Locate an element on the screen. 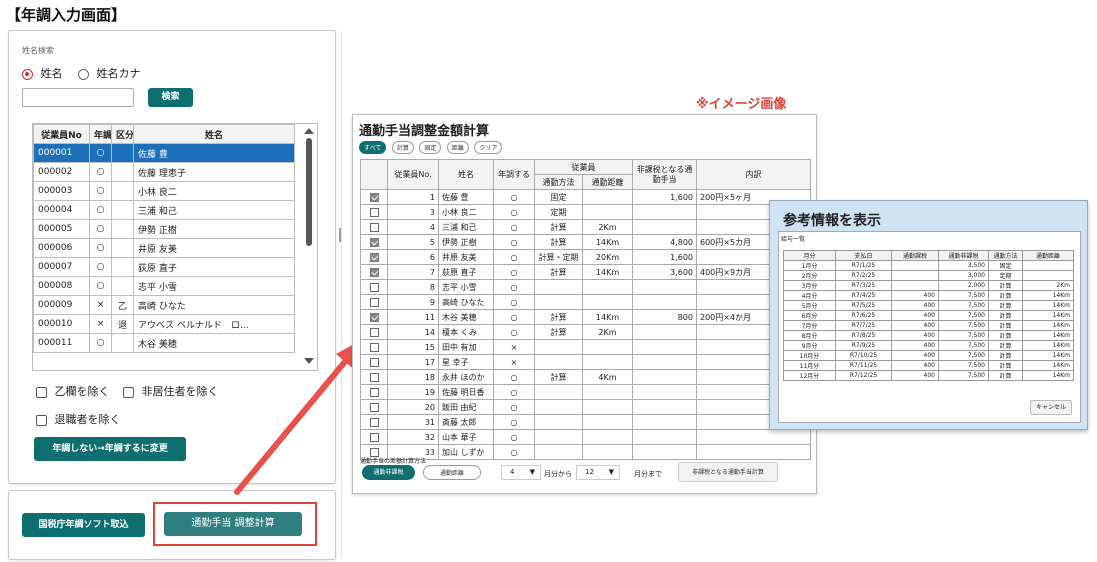 The width and height of the screenshot is (1097, 562). chip-clear: クリア is located at coordinates (488, 147).